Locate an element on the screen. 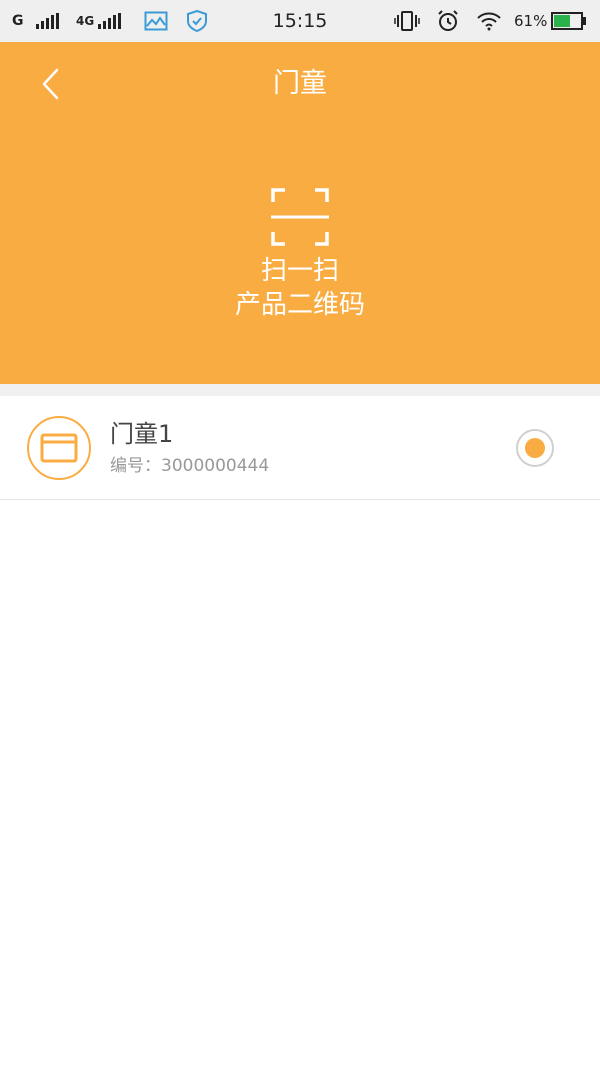  alarm-icon is located at coordinates (448, 21).